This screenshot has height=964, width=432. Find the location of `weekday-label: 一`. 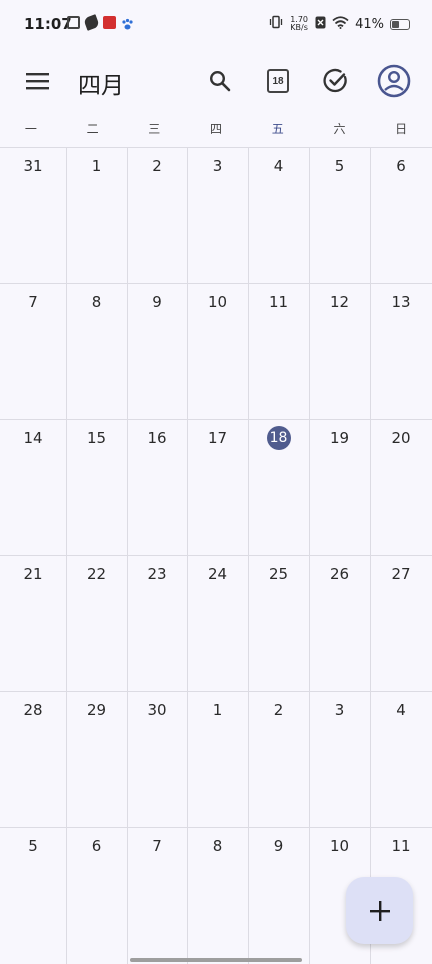

weekday-label: 一 is located at coordinates (30, 129).